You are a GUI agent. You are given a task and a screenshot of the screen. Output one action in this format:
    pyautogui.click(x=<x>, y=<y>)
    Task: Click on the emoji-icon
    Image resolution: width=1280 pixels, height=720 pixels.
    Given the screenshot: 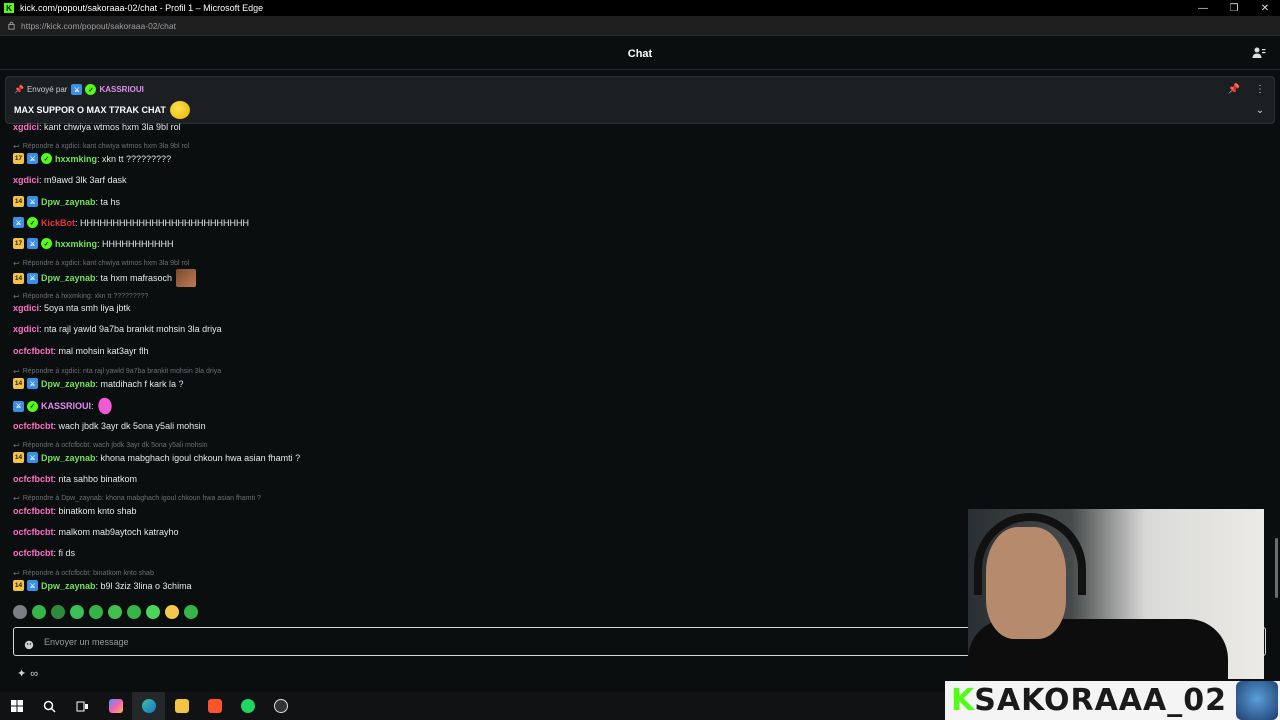 What is the action you would take?
    pyautogui.click(x=29, y=643)
    